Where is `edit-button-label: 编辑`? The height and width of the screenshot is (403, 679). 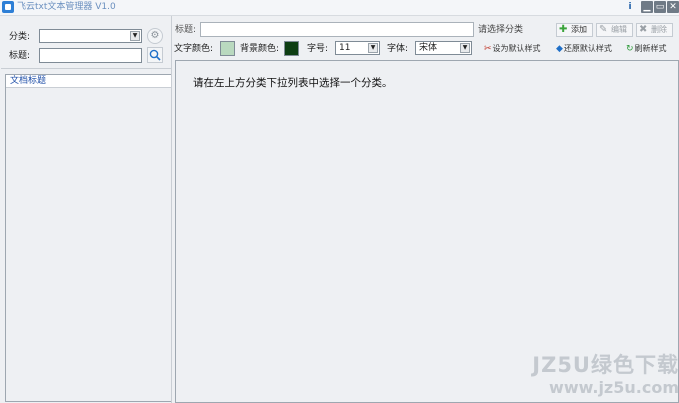
edit-button-label: 编辑 is located at coordinates (619, 29).